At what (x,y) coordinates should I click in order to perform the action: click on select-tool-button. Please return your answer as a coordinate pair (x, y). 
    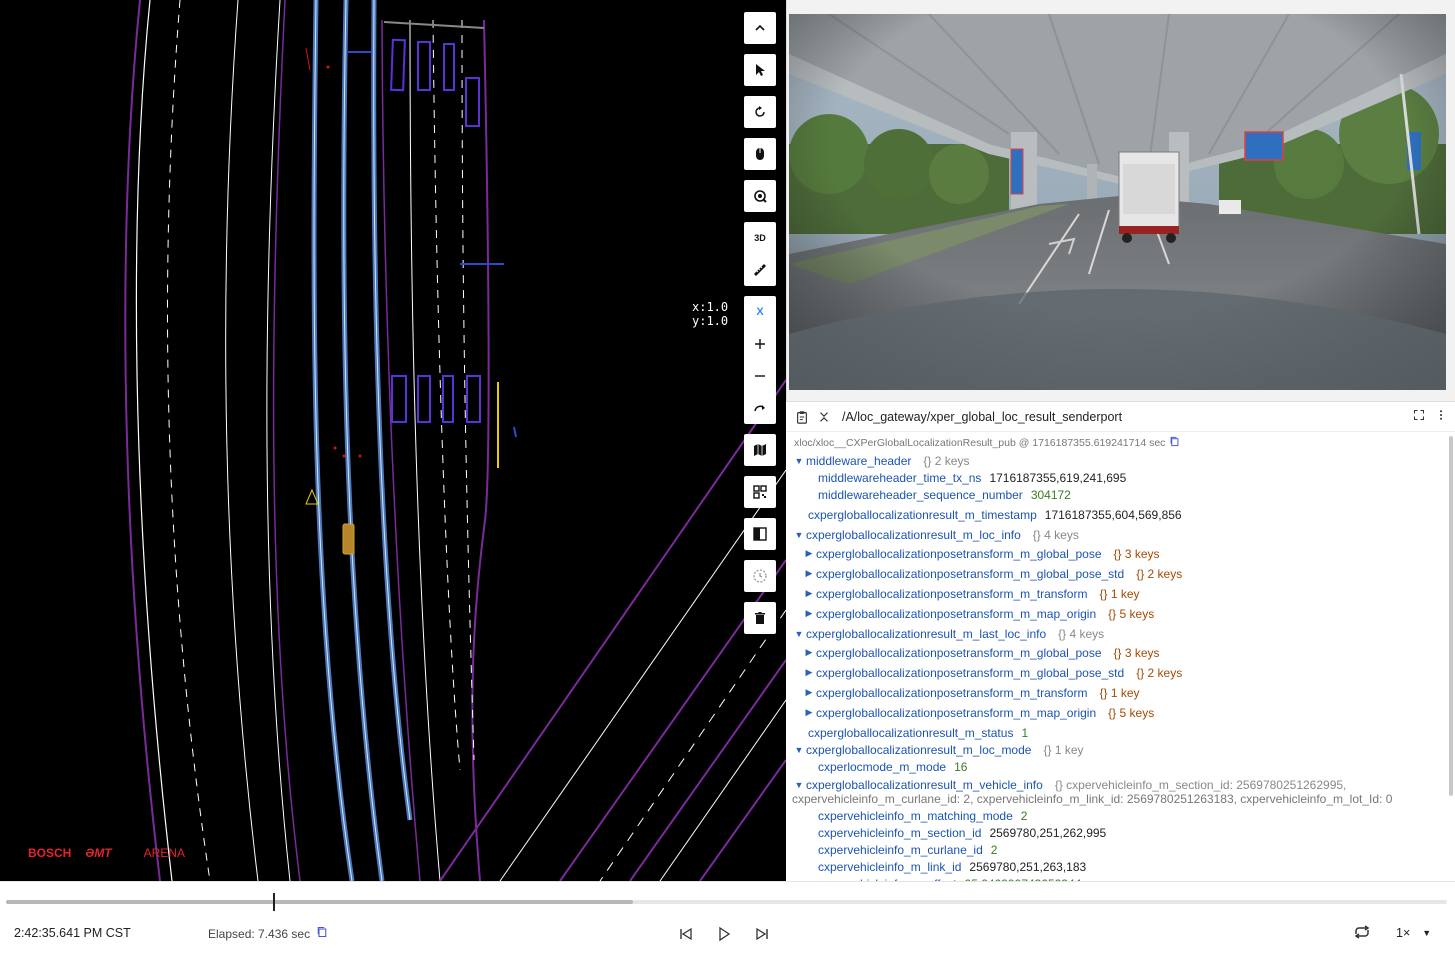
    Looking at the image, I should click on (760, 70).